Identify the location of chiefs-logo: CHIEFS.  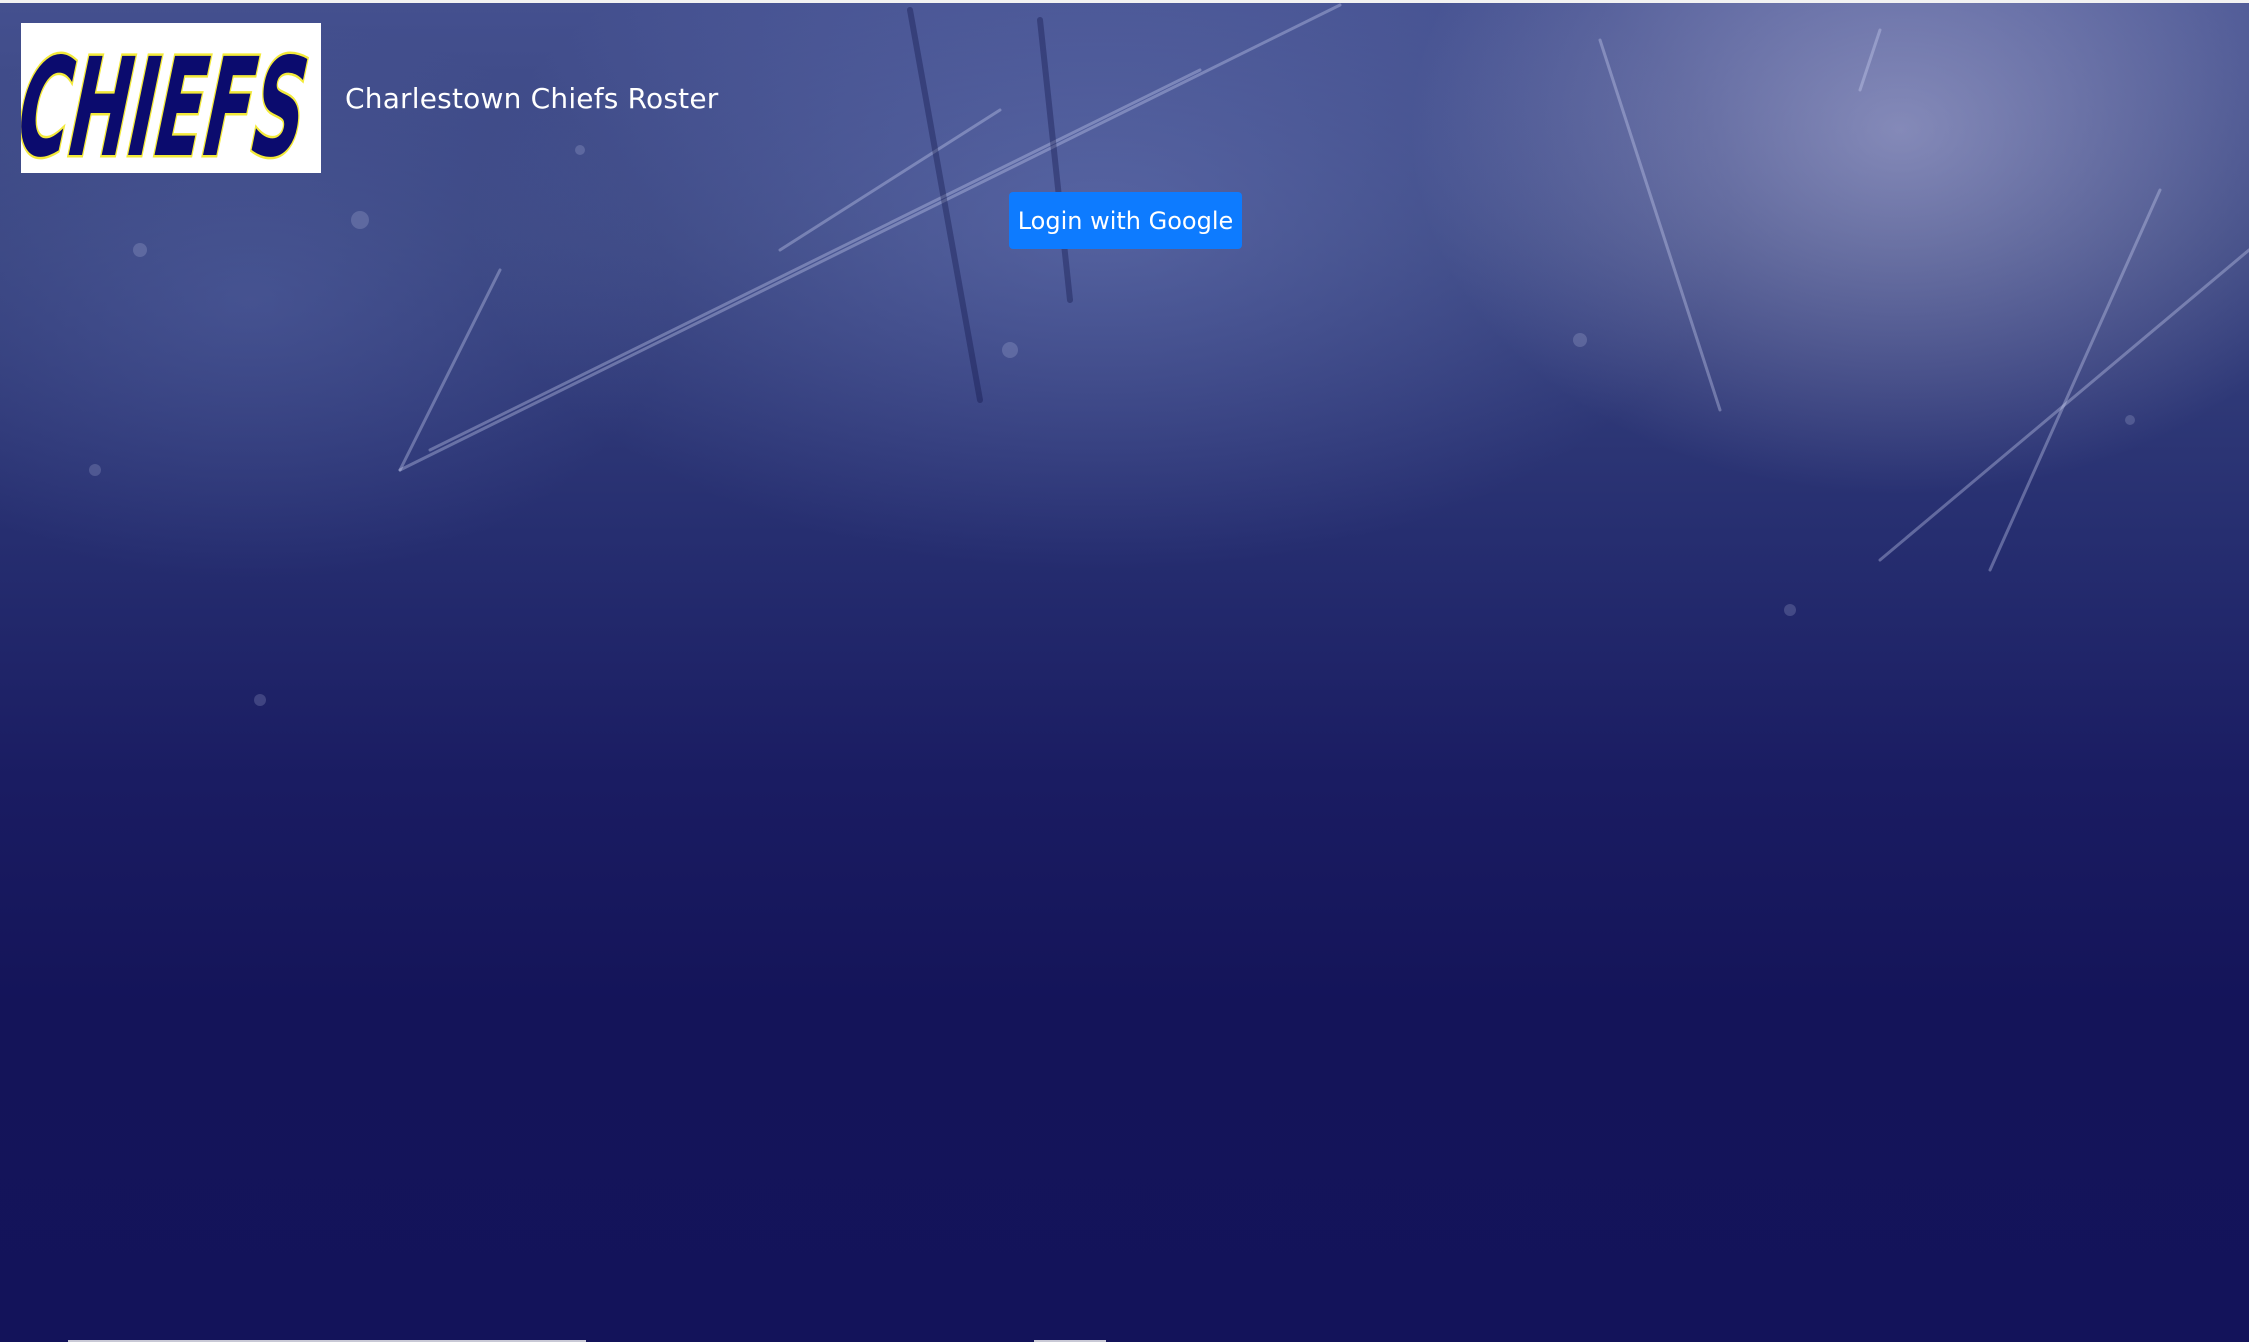
(171, 98).